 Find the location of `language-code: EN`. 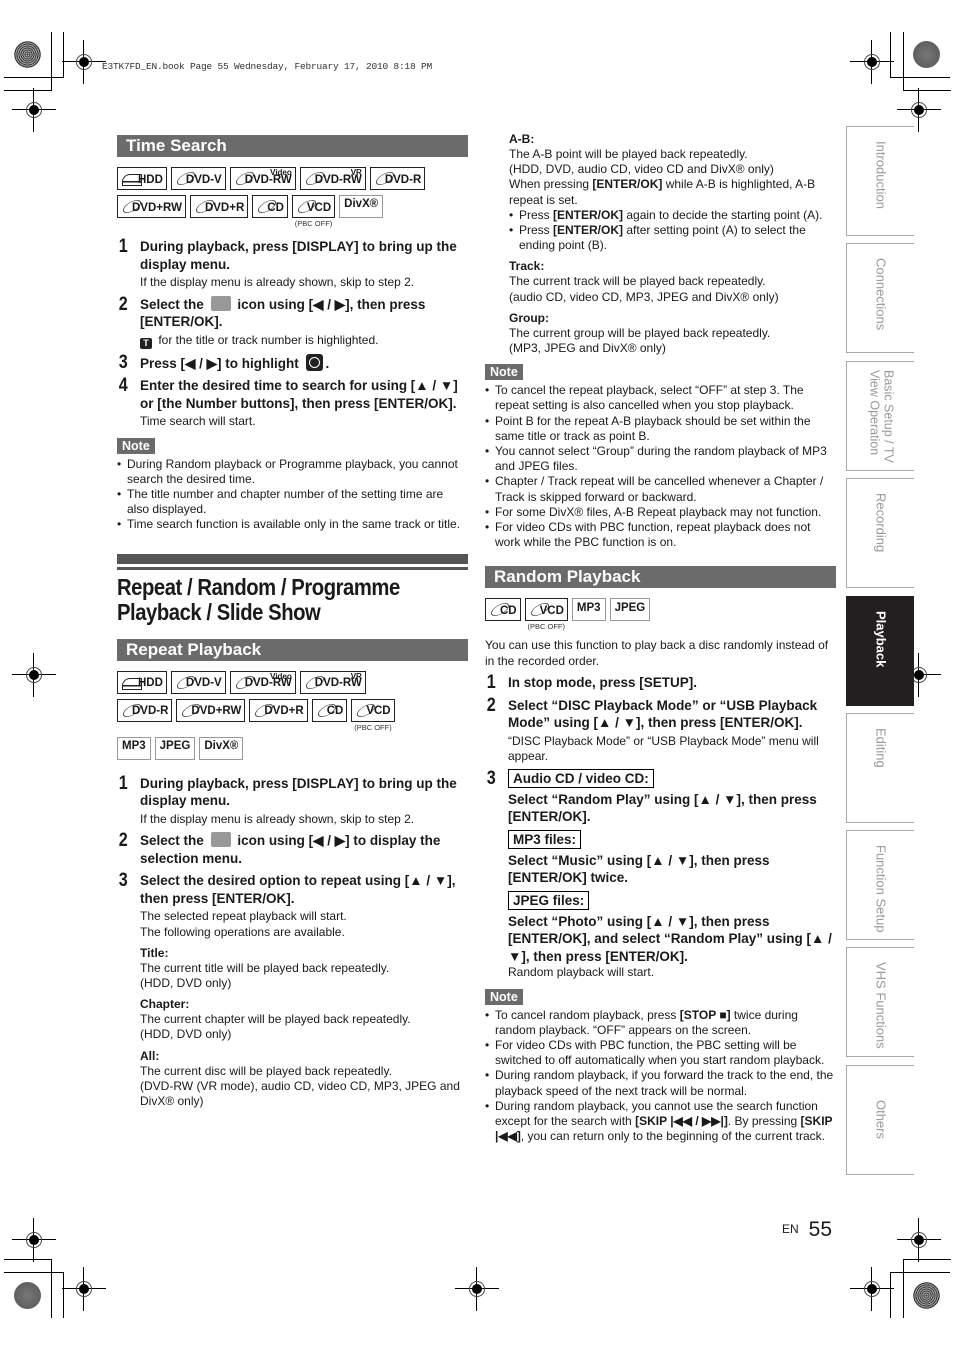

language-code: EN is located at coordinates (790, 1229).